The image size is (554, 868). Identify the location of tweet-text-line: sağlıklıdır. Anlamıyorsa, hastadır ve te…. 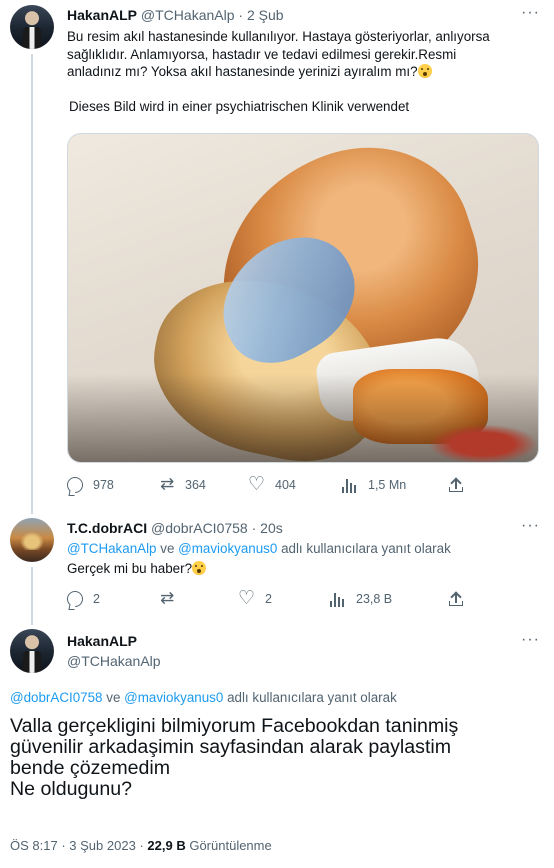
(262, 54).